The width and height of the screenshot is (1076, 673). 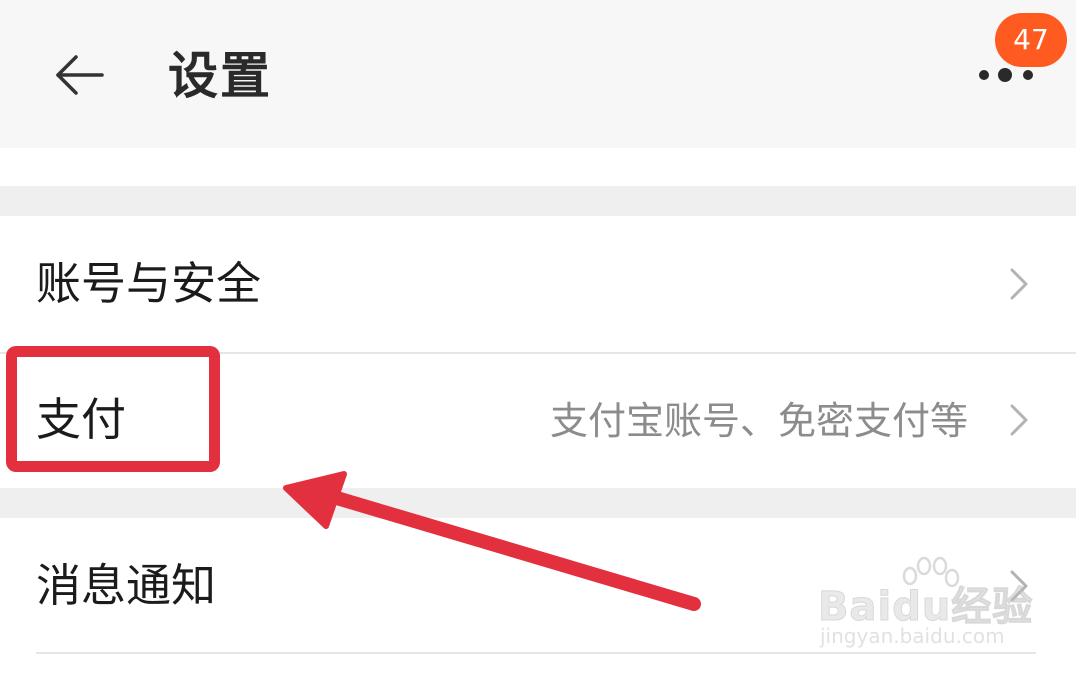 I want to click on notification-badge: 47, so click(x=1031, y=40).